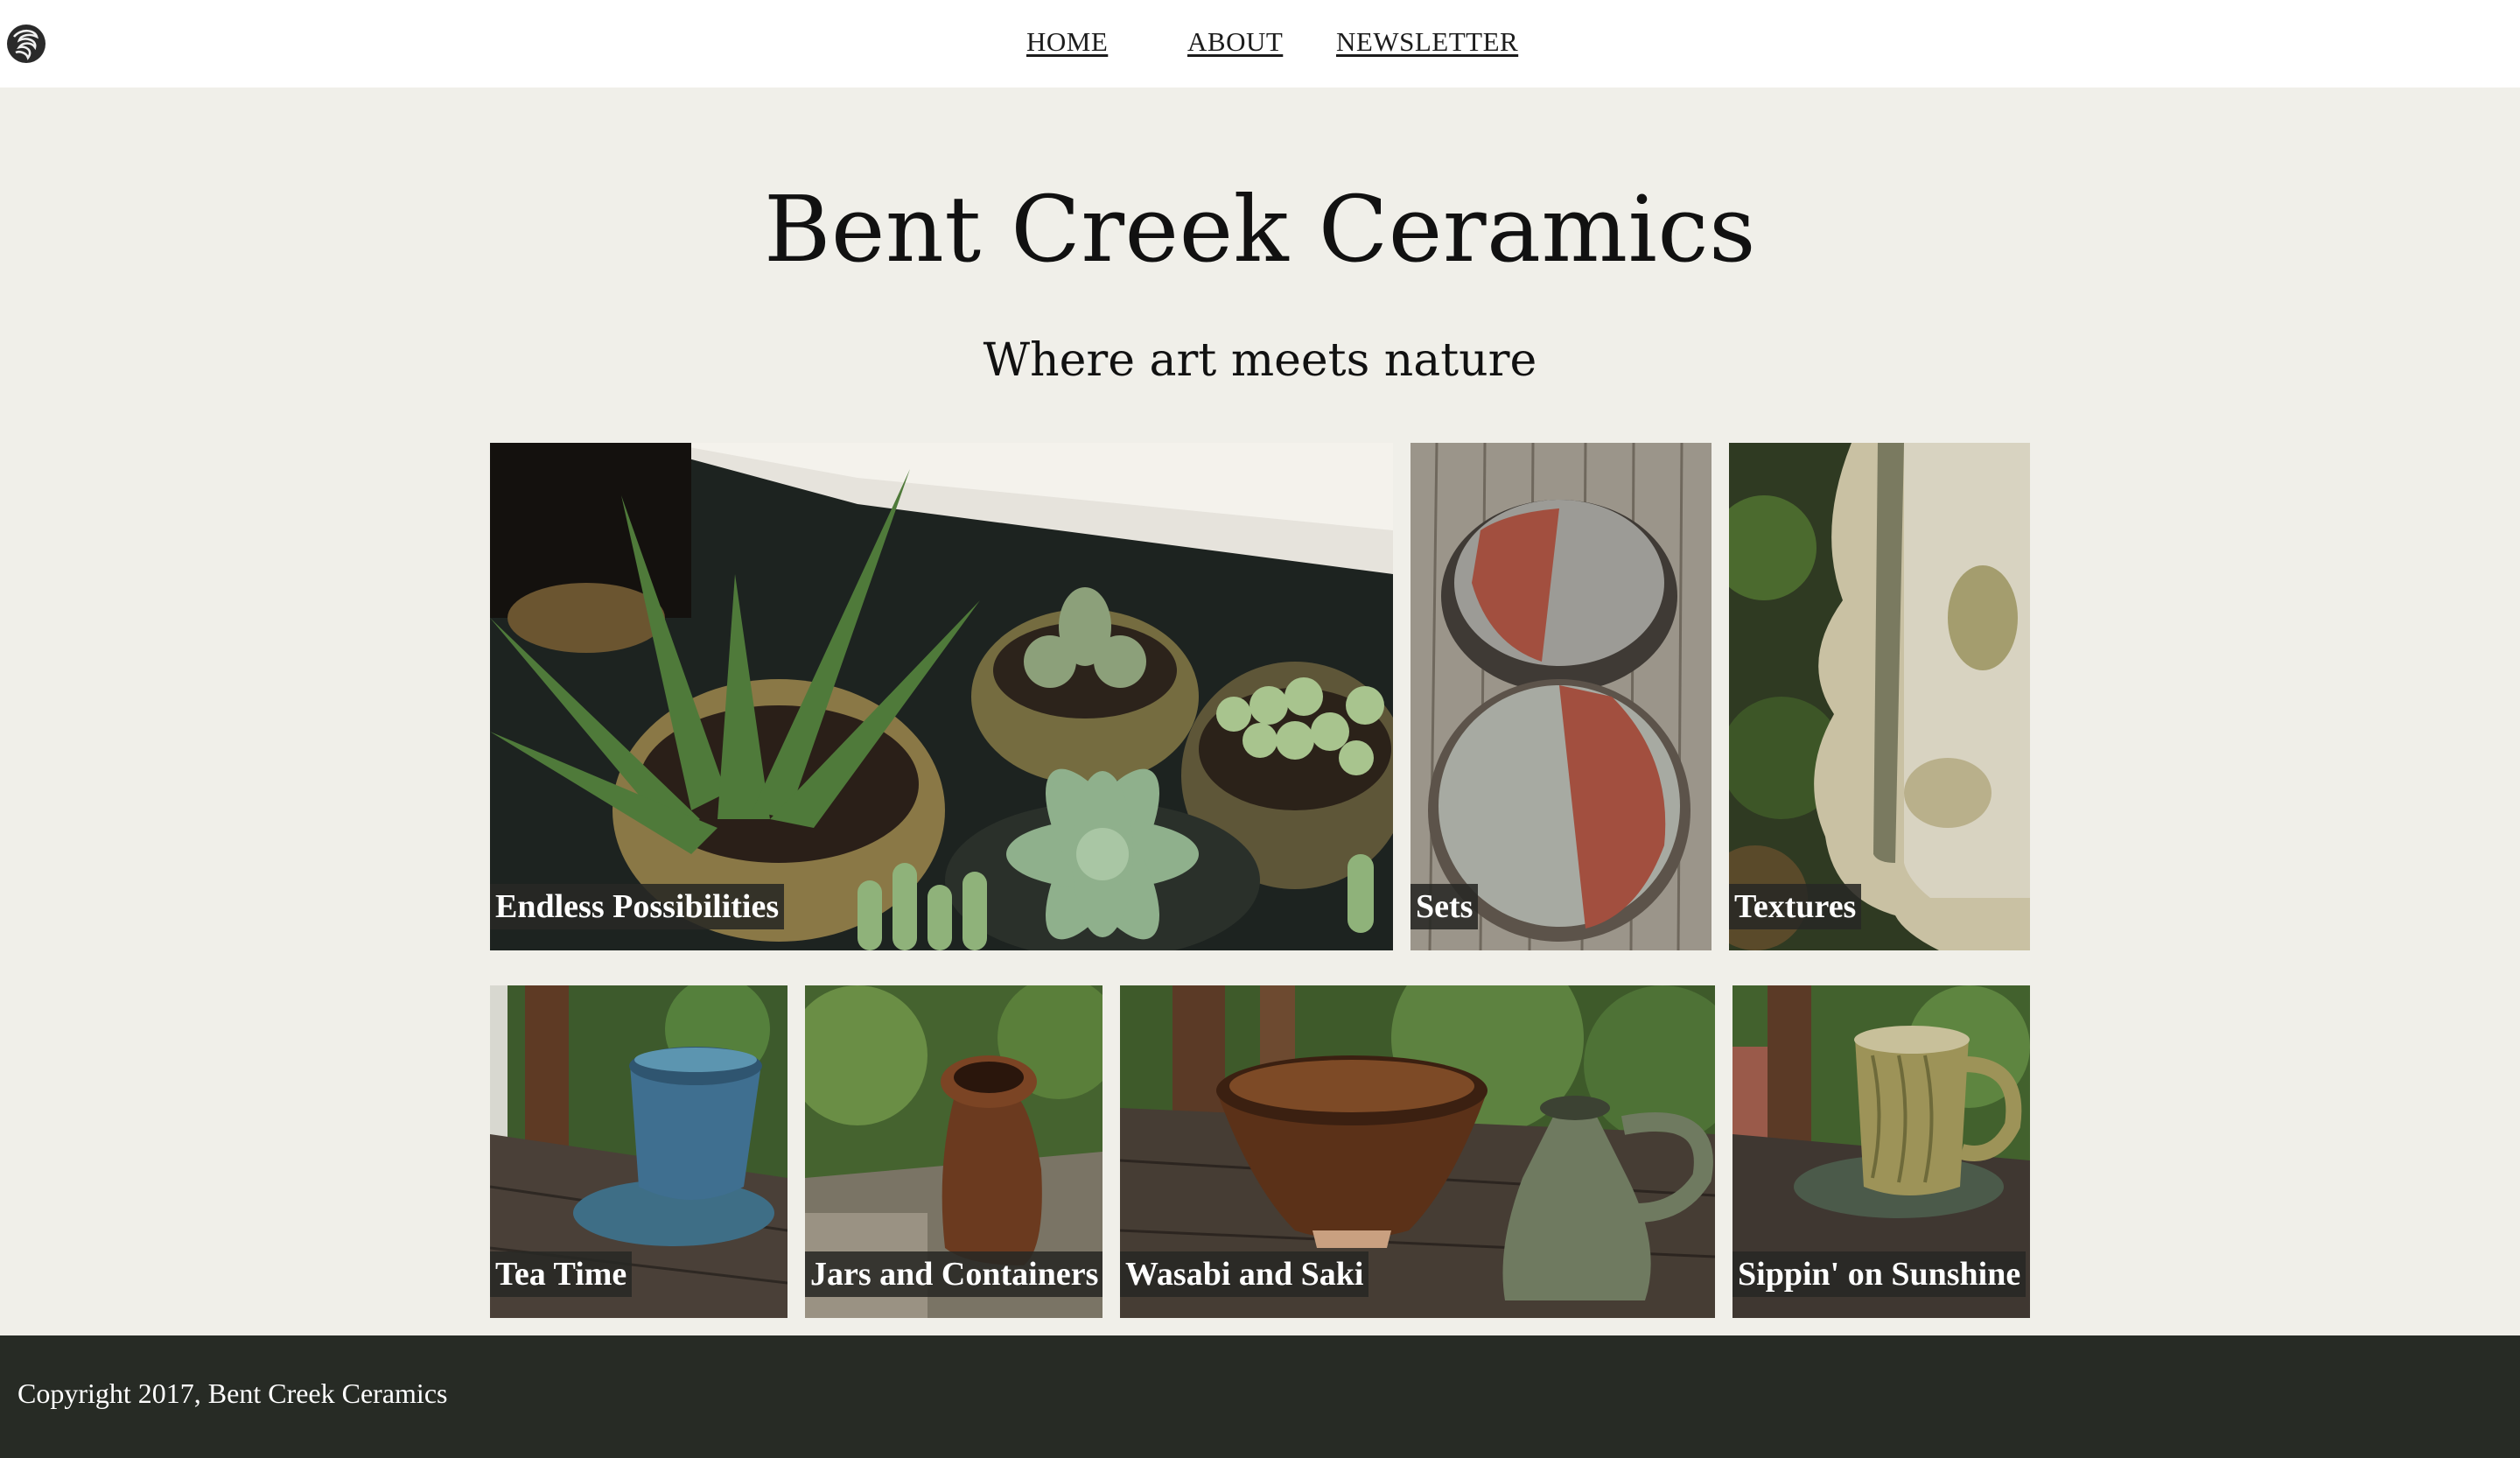 Image resolution: width=2520 pixels, height=1458 pixels. I want to click on textured-tray-photo, so click(1879, 696).